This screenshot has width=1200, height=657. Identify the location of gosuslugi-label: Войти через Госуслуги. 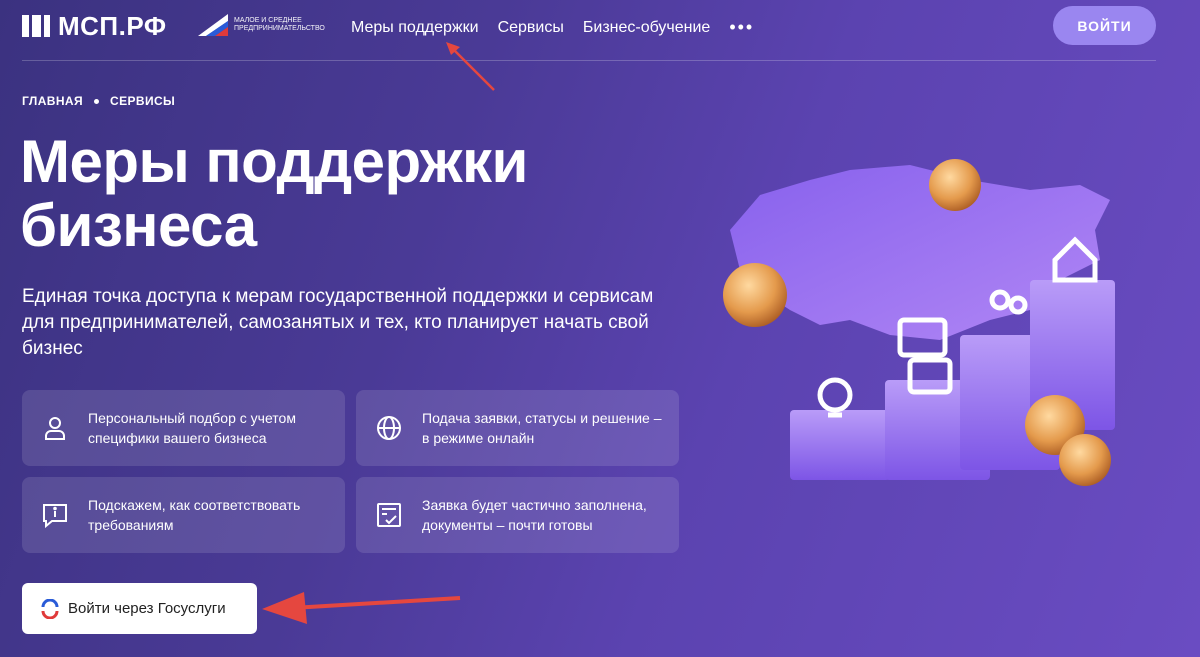
(147, 608).